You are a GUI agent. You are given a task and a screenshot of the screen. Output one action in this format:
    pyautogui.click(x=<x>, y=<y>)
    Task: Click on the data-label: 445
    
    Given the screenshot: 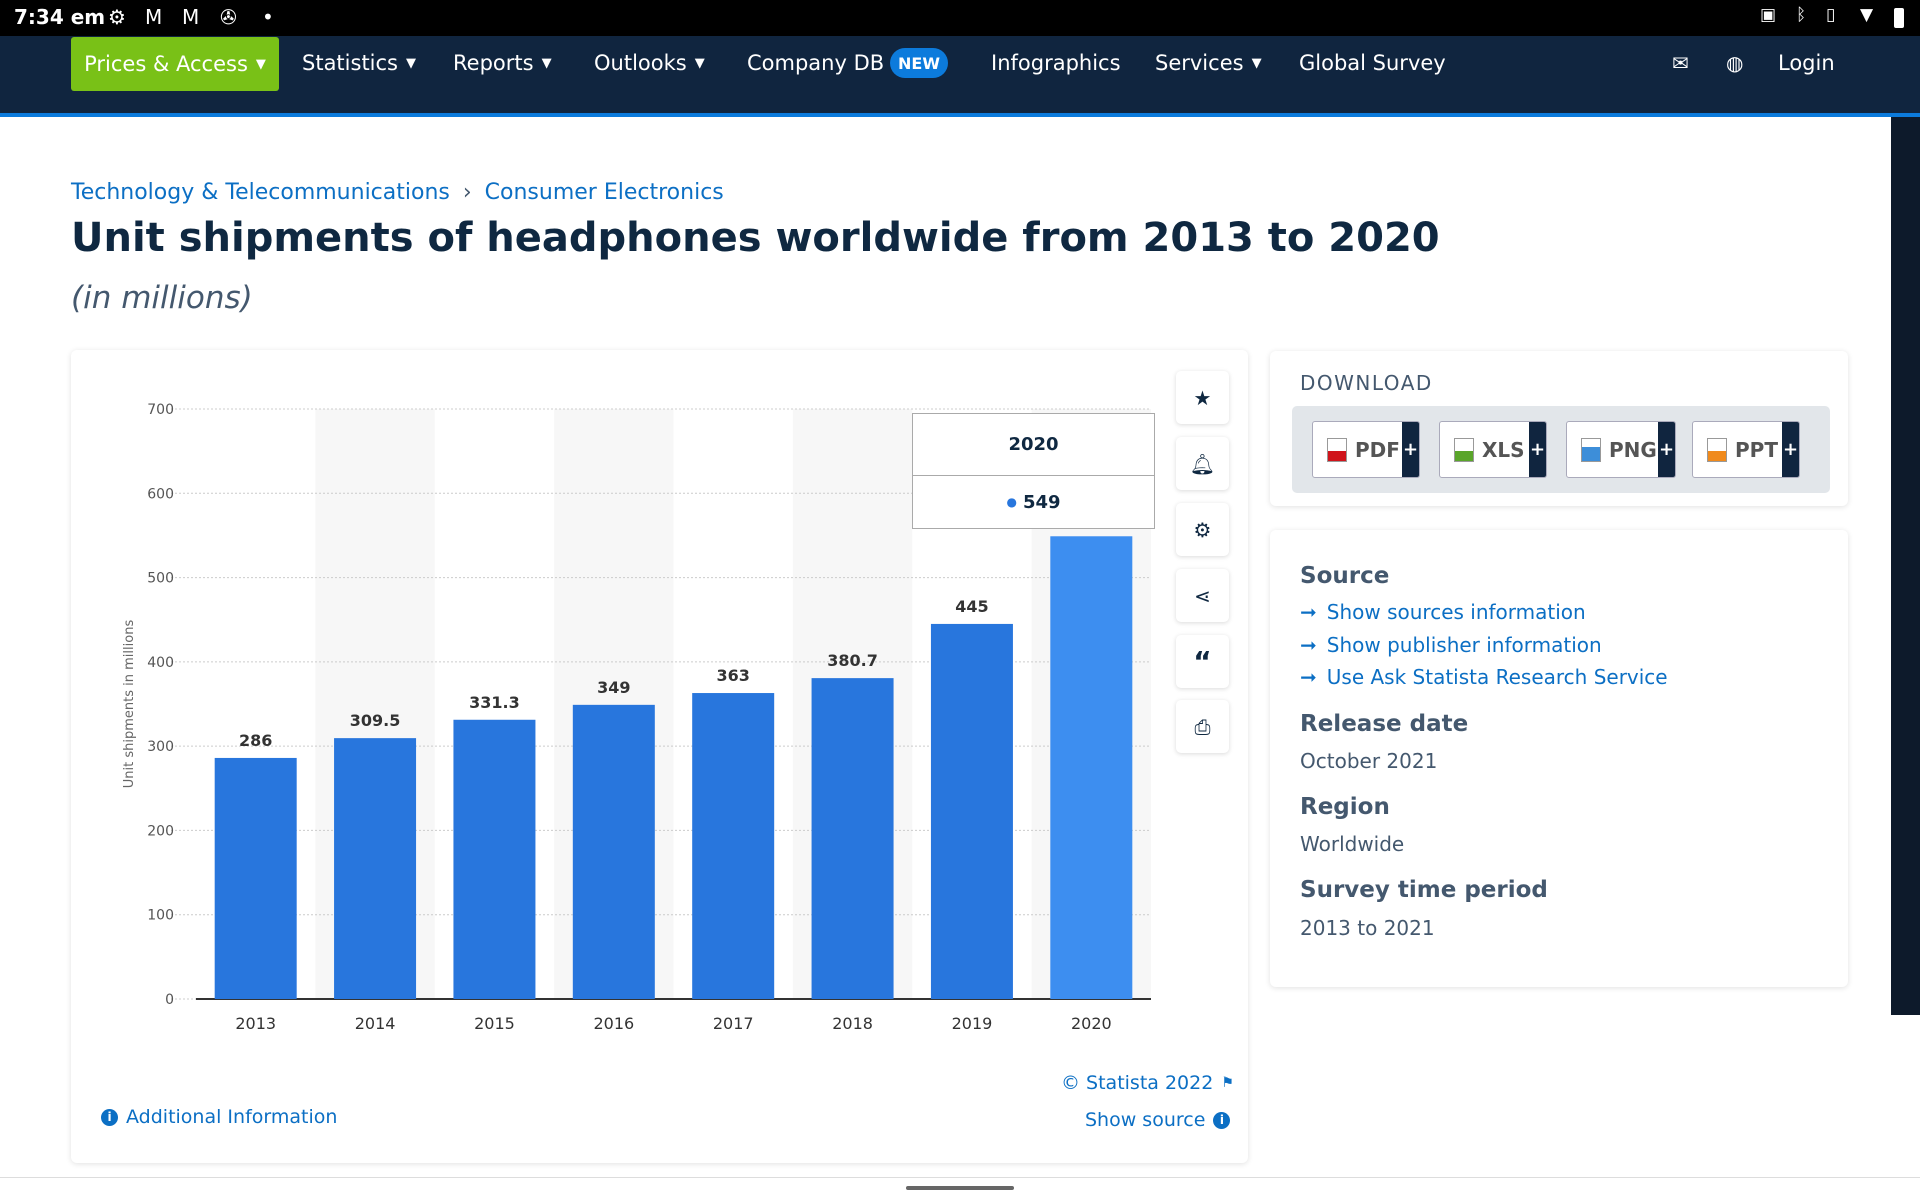 What is the action you would take?
    pyautogui.click(x=971, y=606)
    